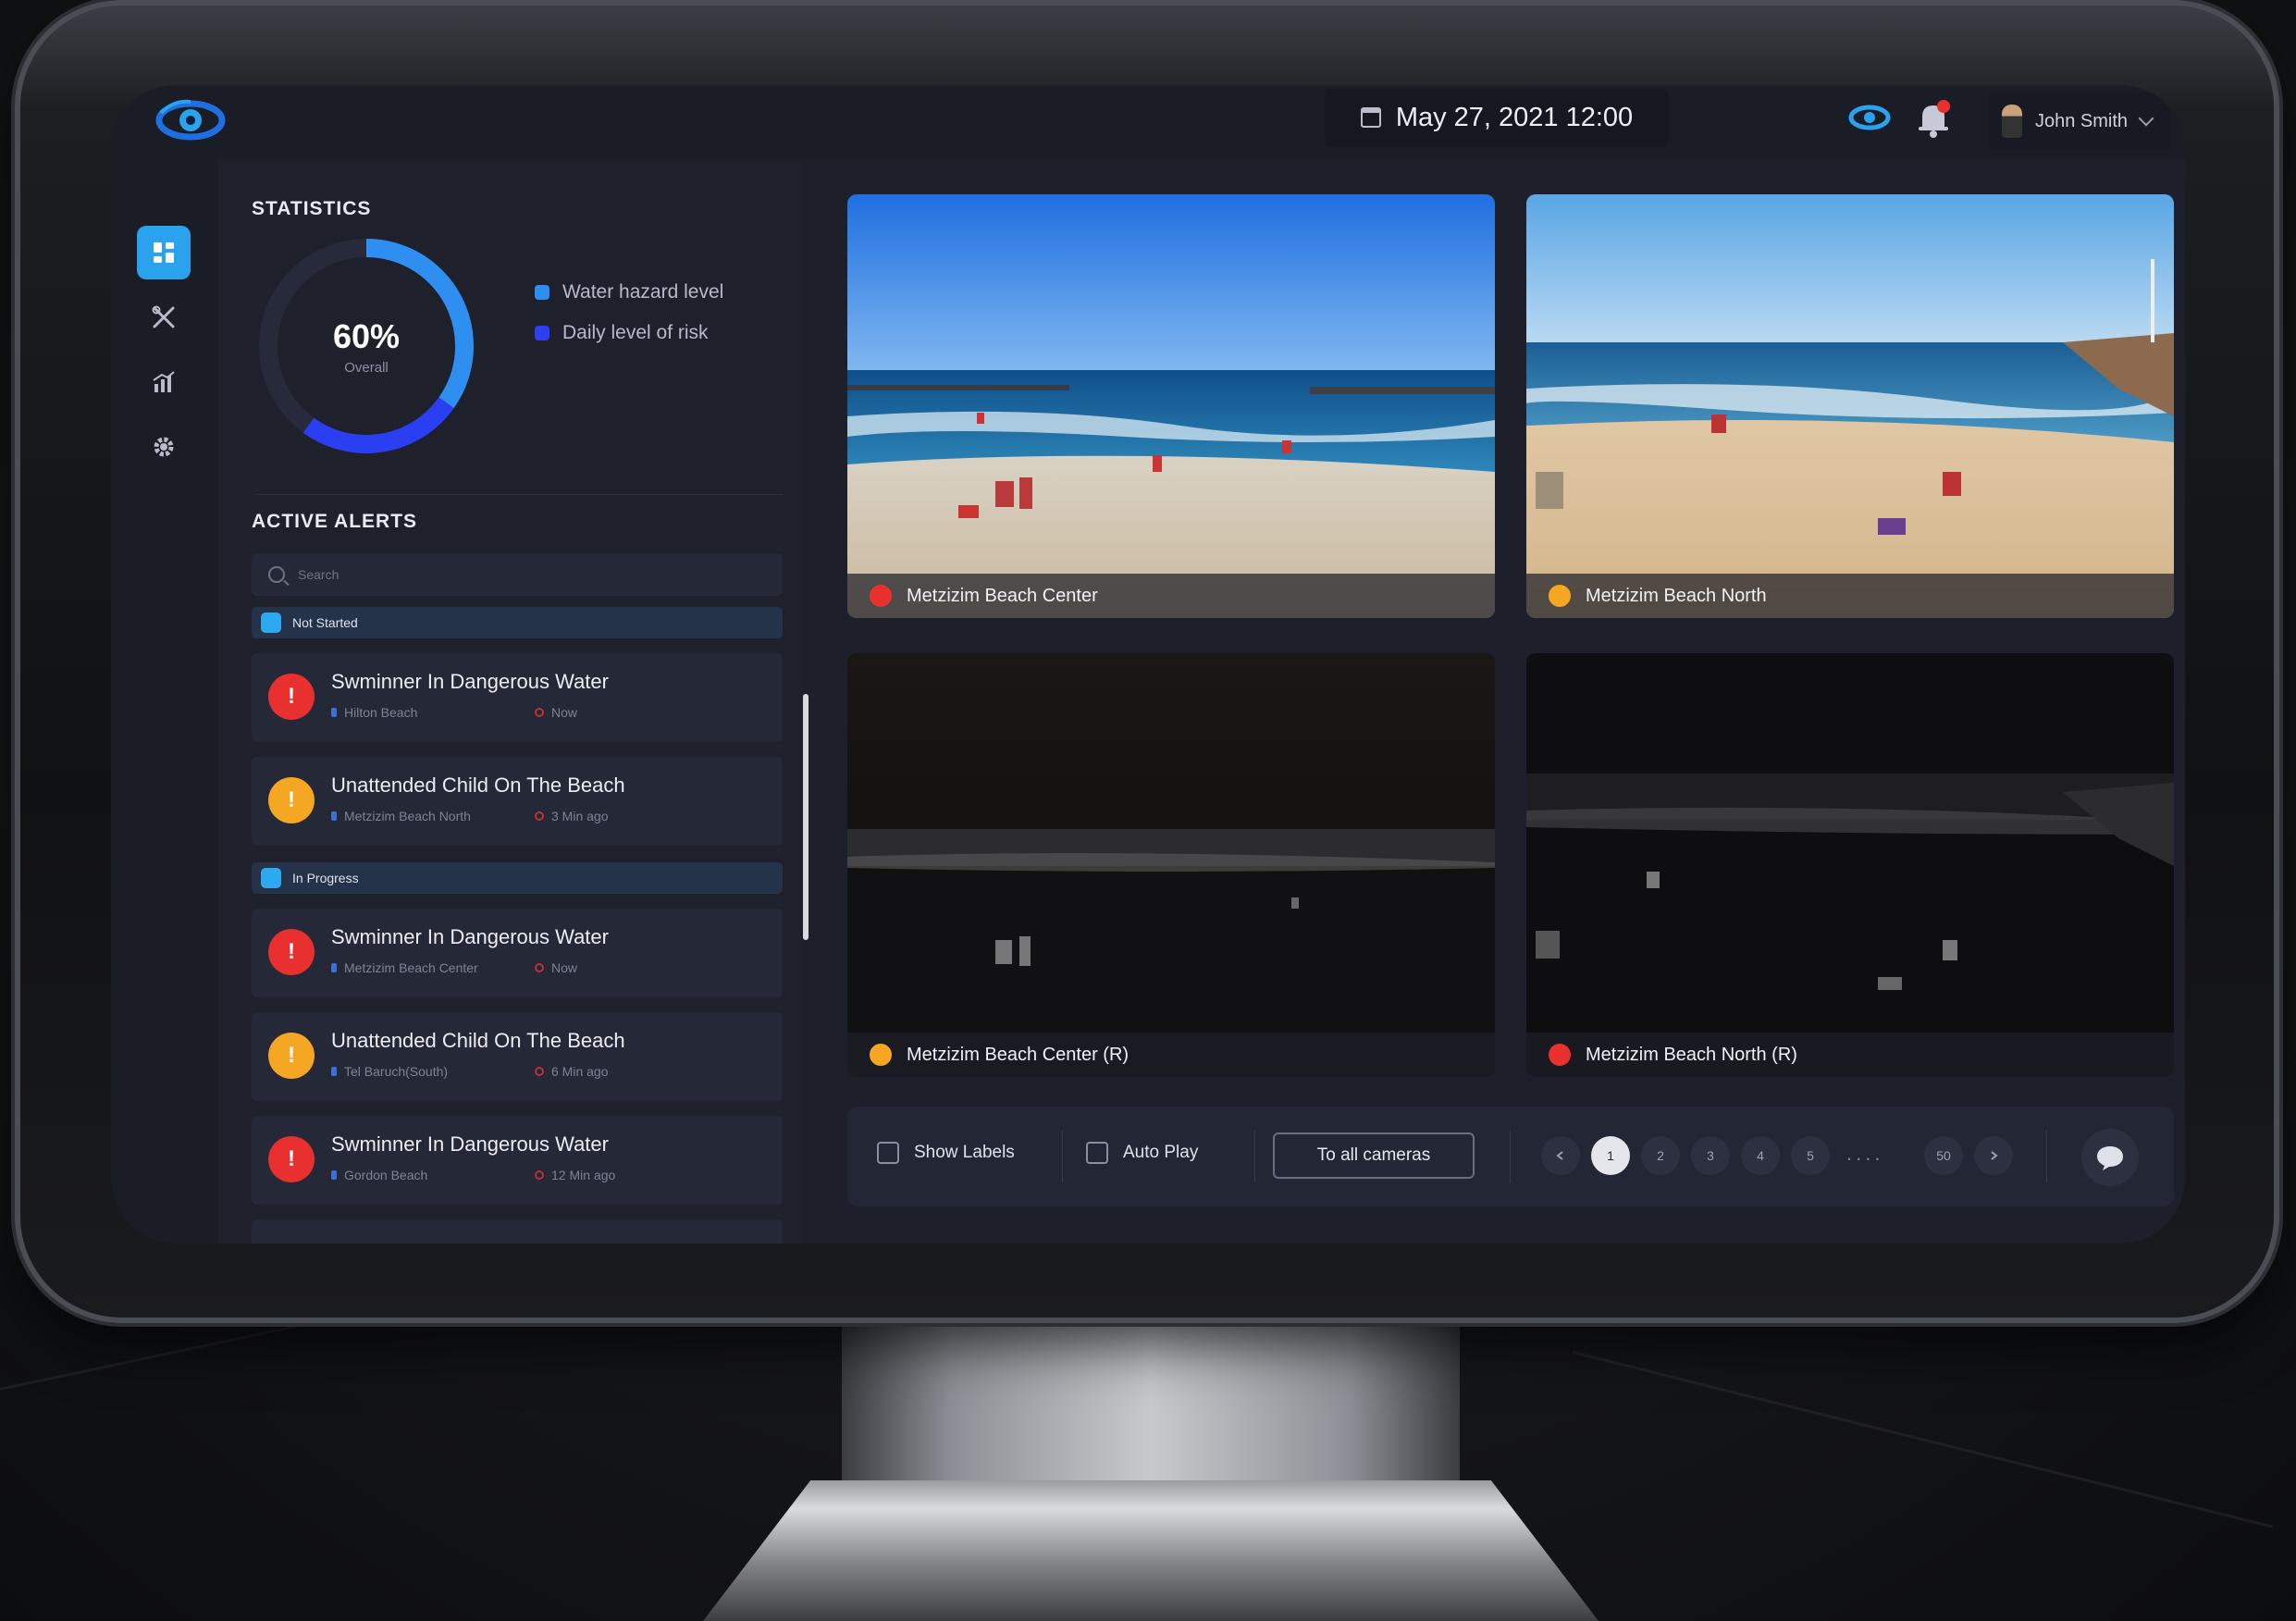  I want to click on alert-time: 3 Min ago, so click(571, 816).